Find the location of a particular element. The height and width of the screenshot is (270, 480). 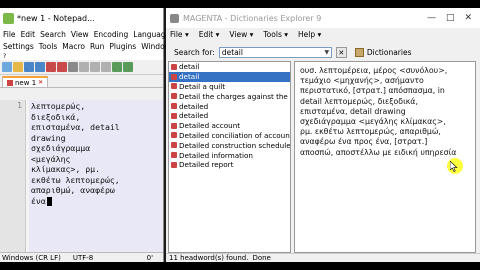

code-line: <μεγάλης is located at coordinates (51, 158).